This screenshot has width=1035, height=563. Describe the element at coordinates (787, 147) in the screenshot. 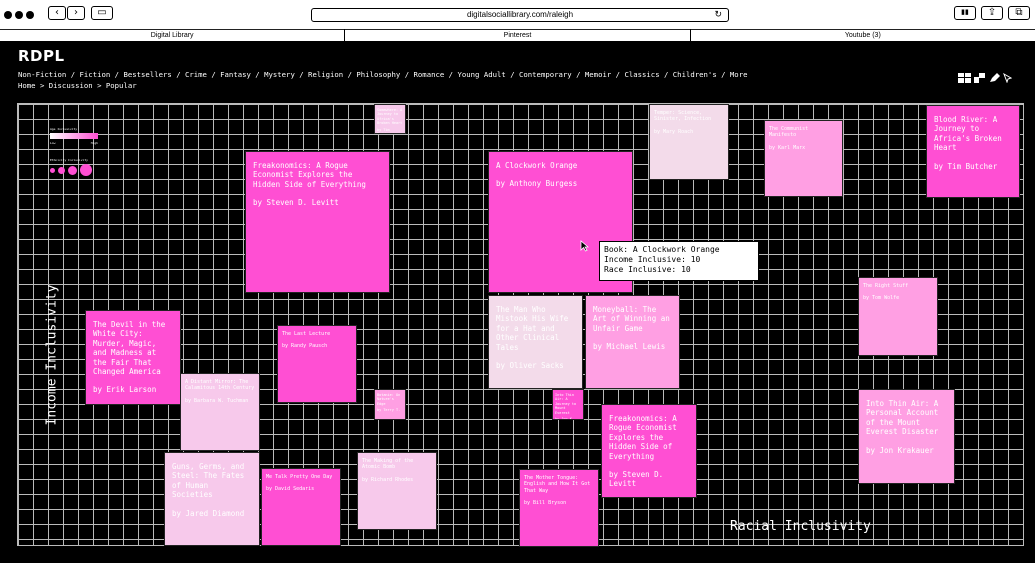

I see `book-author: by Karl Marx` at that location.